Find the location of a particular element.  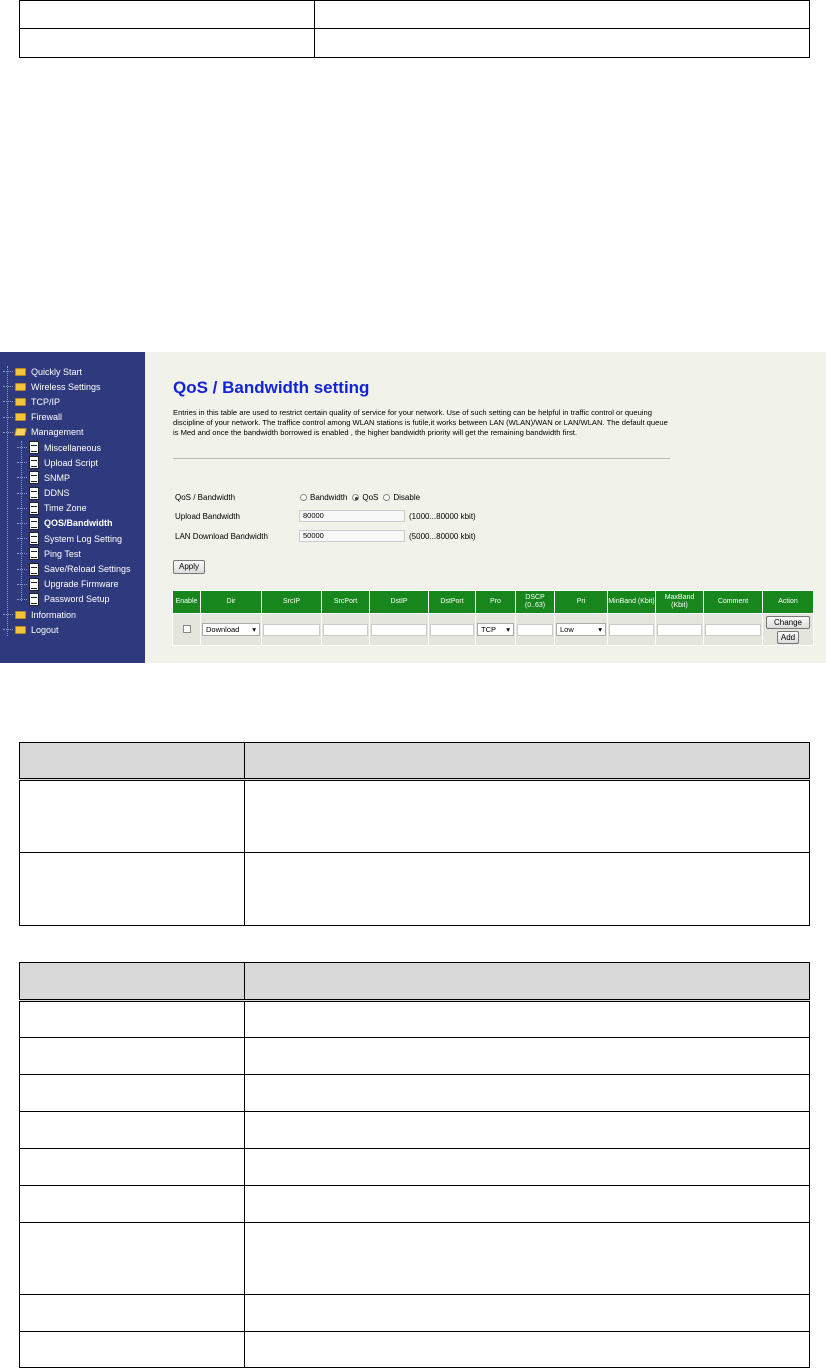

upload-hint: (1000...80000 kbit) is located at coordinates (442, 516).